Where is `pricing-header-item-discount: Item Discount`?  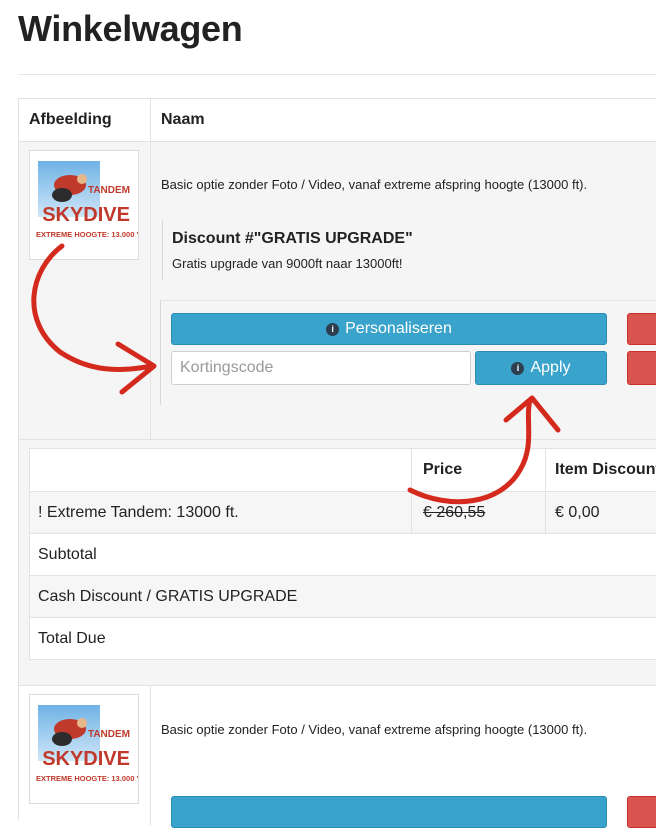 pricing-header-item-discount: Item Discount is located at coordinates (605, 469).